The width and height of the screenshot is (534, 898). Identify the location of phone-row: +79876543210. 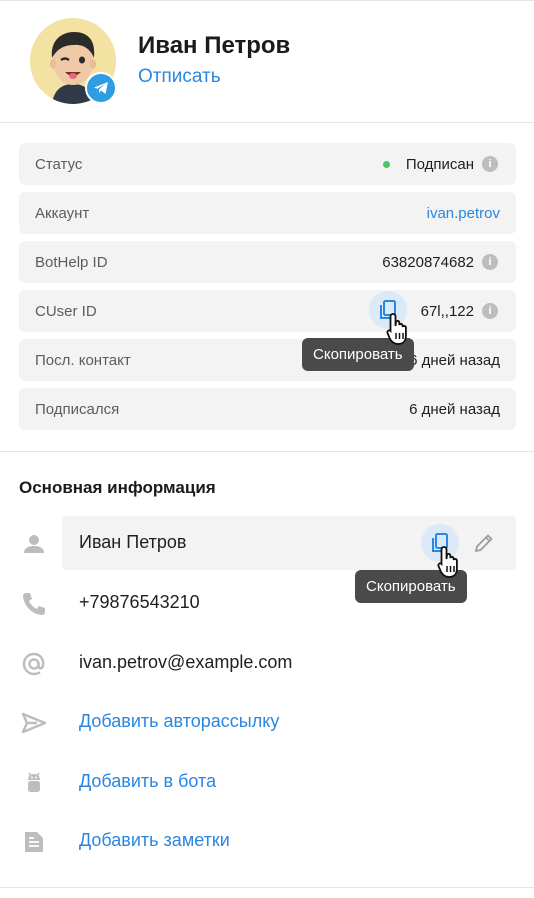
(267, 602).